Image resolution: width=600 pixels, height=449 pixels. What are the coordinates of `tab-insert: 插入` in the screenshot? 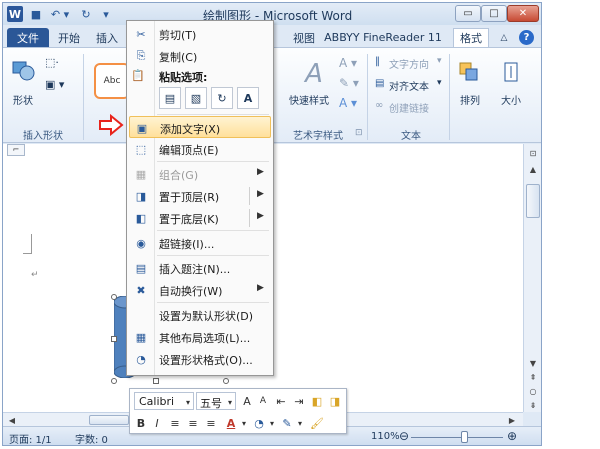 It's located at (107, 37).